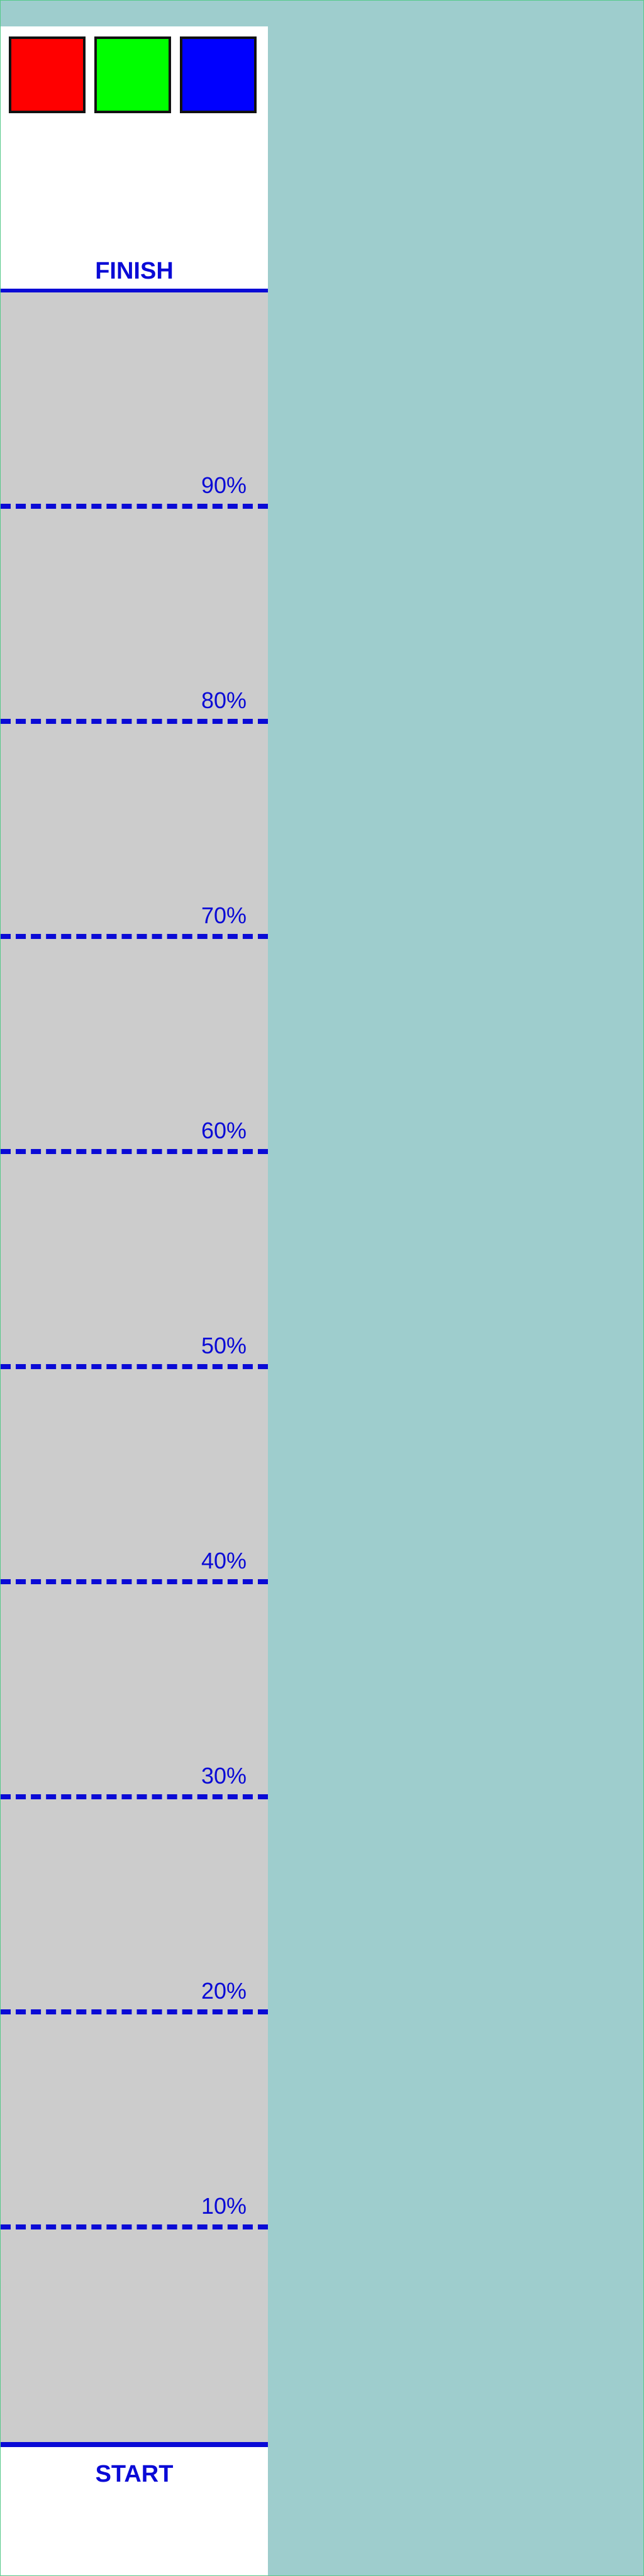  I want to click on marker-label-40: 40%, so click(224, 1561).